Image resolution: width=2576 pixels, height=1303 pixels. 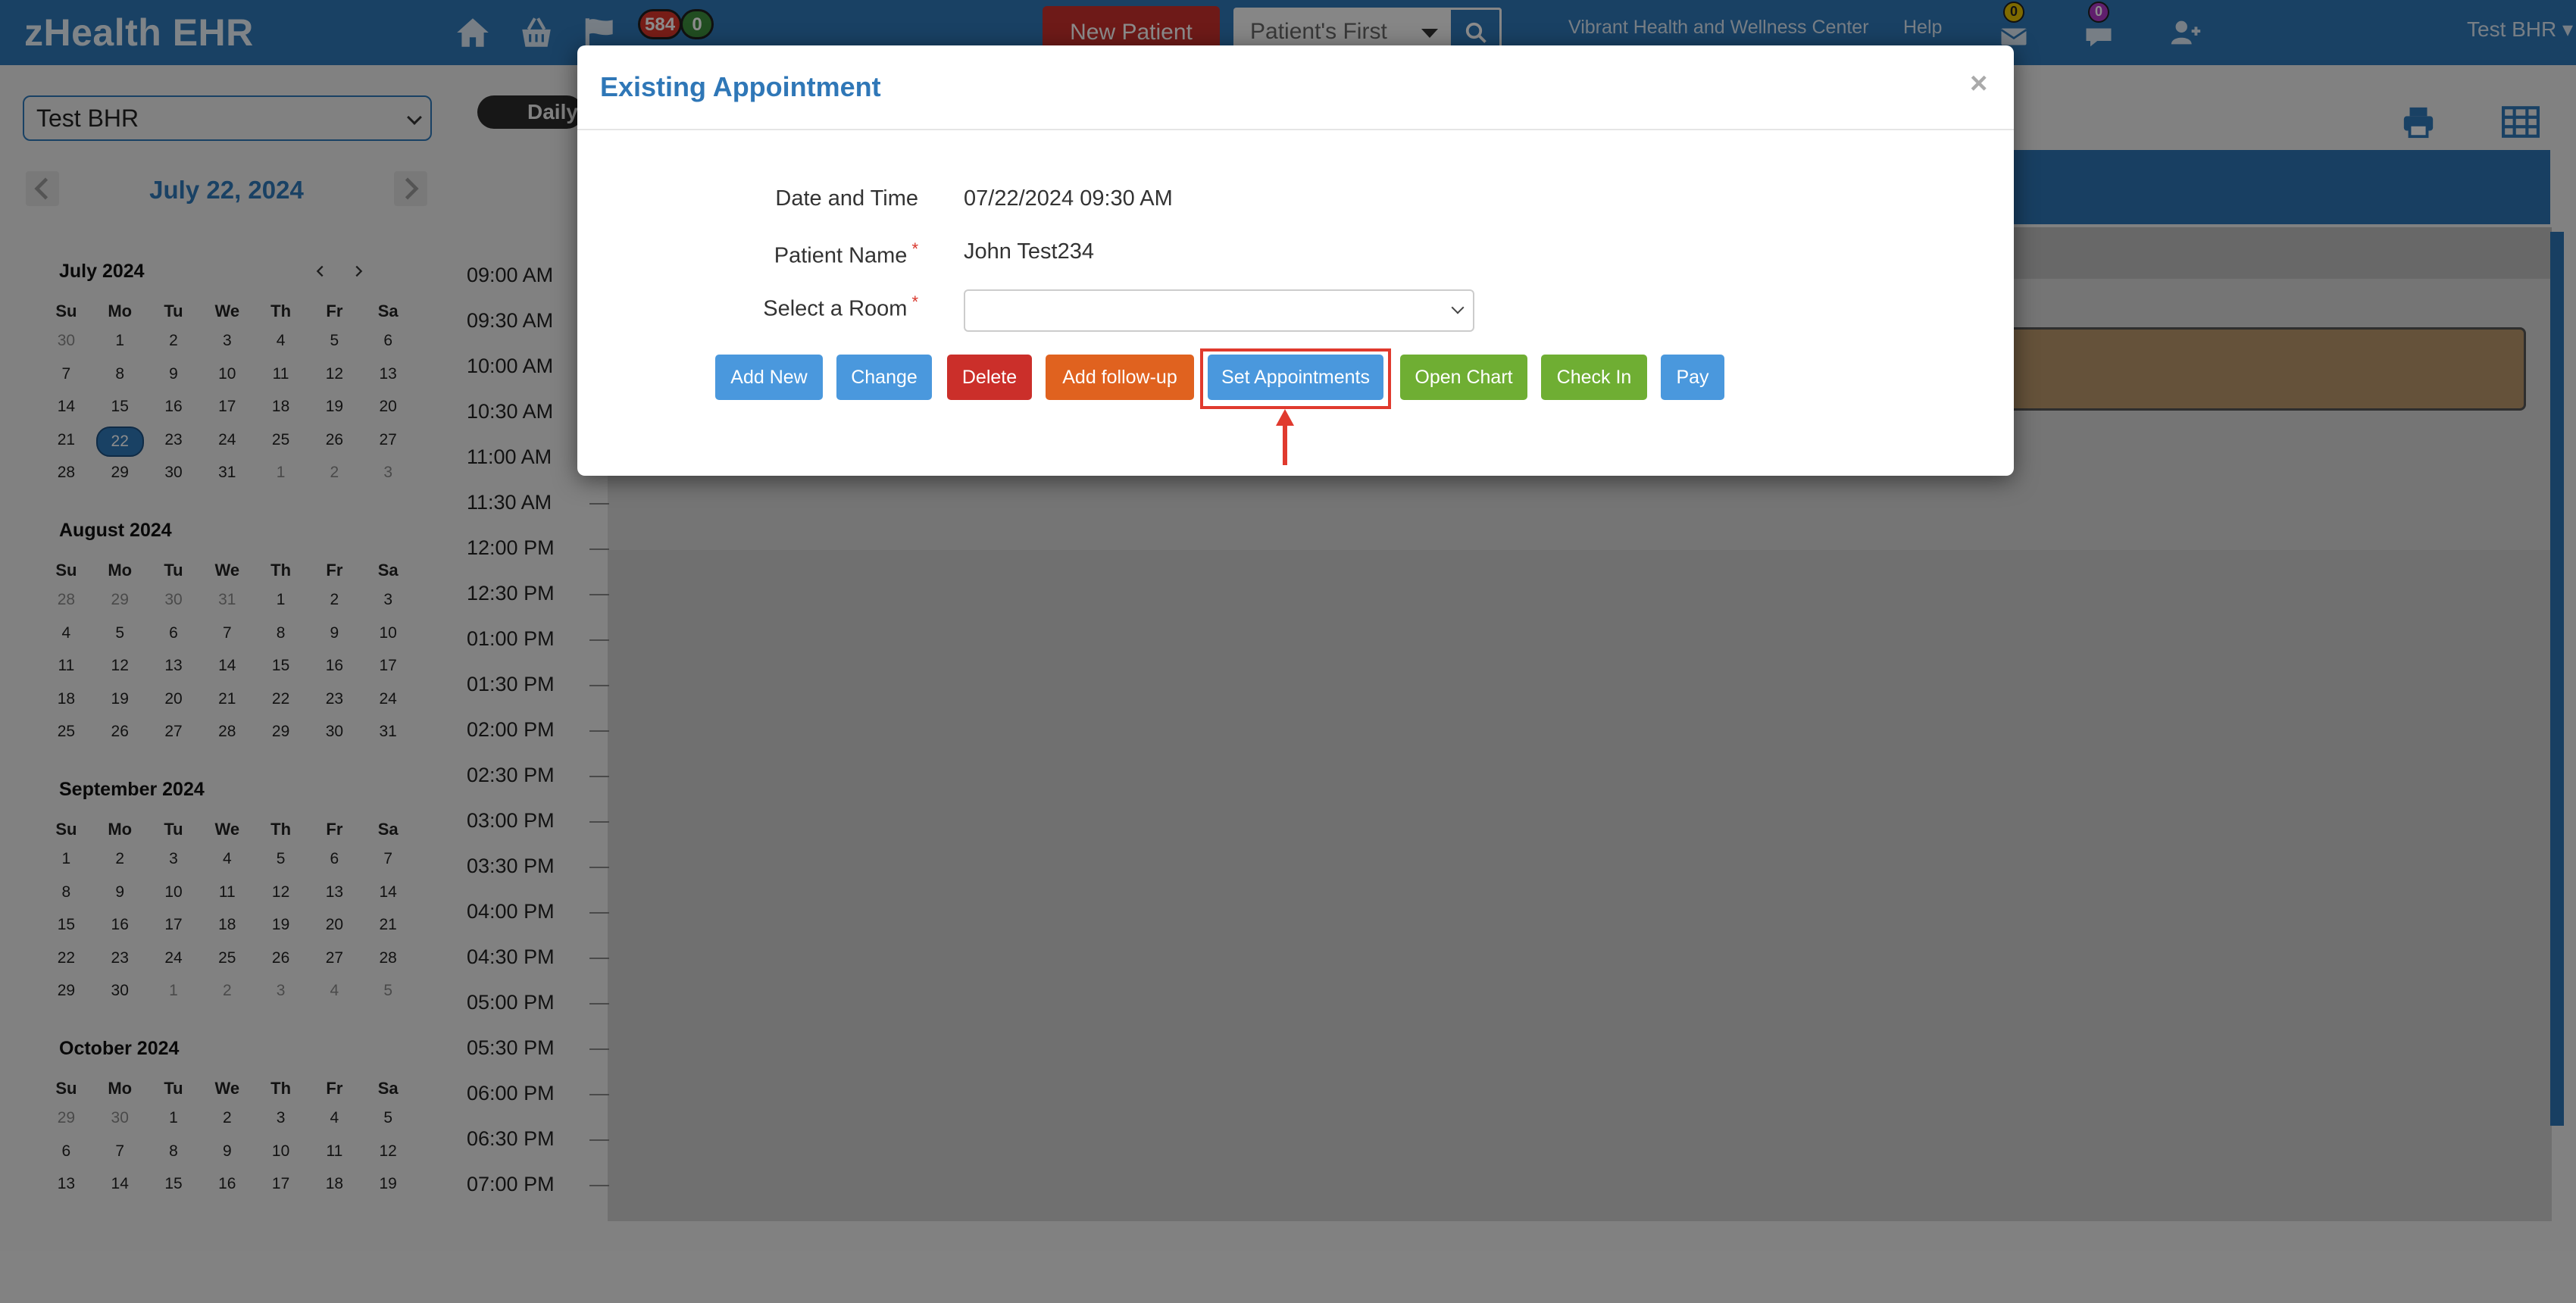 I want to click on add-new-button: Add New, so click(x=769, y=377).